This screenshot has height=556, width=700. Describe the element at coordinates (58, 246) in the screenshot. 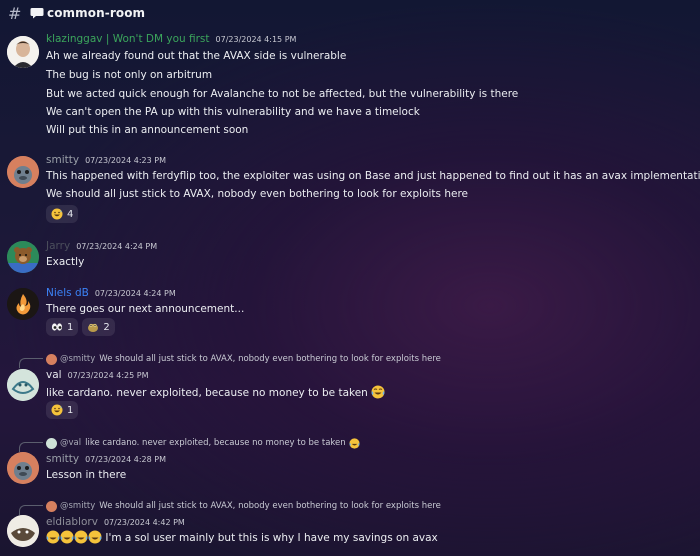

I see `author-name: Jarry` at that location.